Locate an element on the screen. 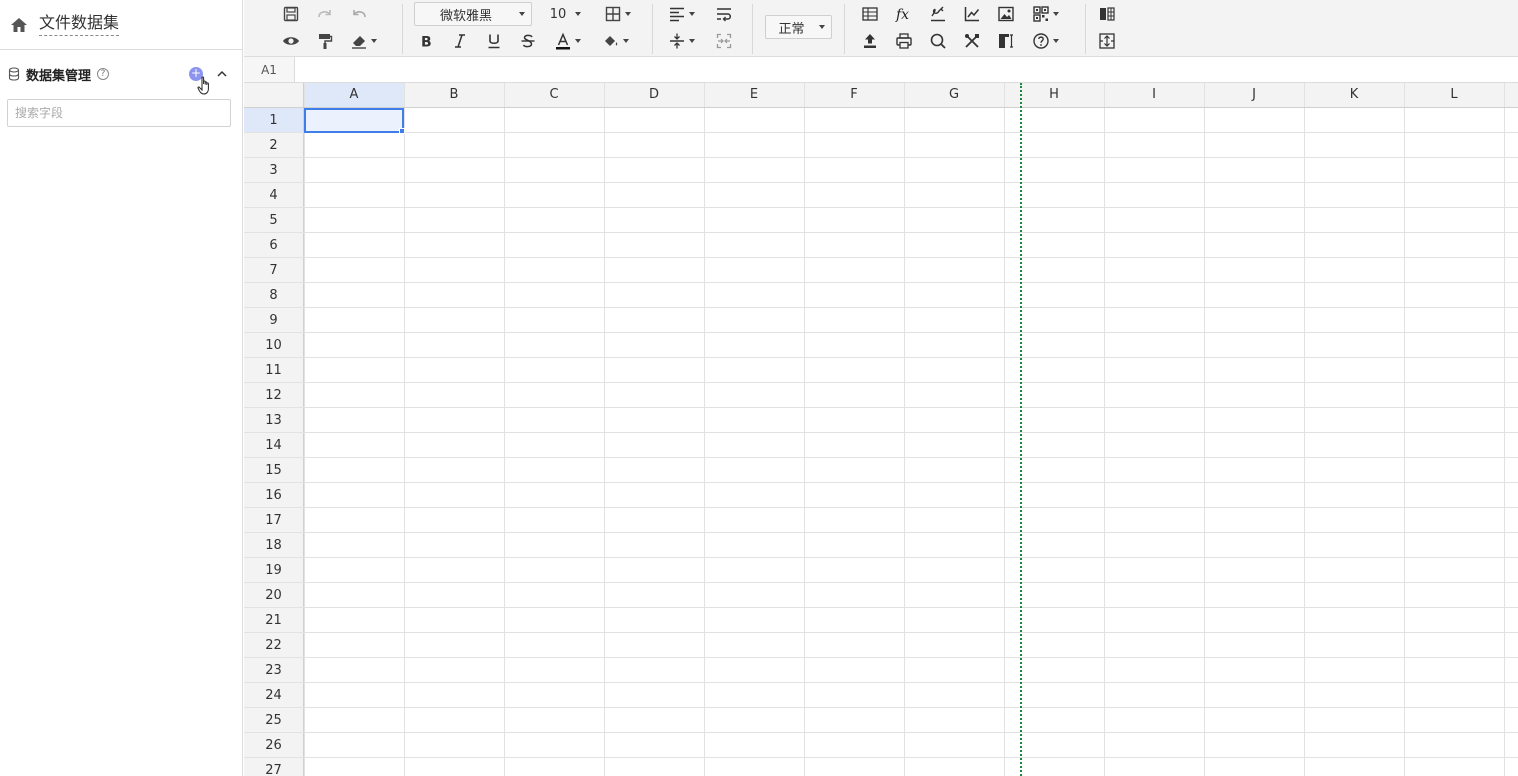 The width and height of the screenshot is (1518, 776). undo-icon is located at coordinates (359, 14).